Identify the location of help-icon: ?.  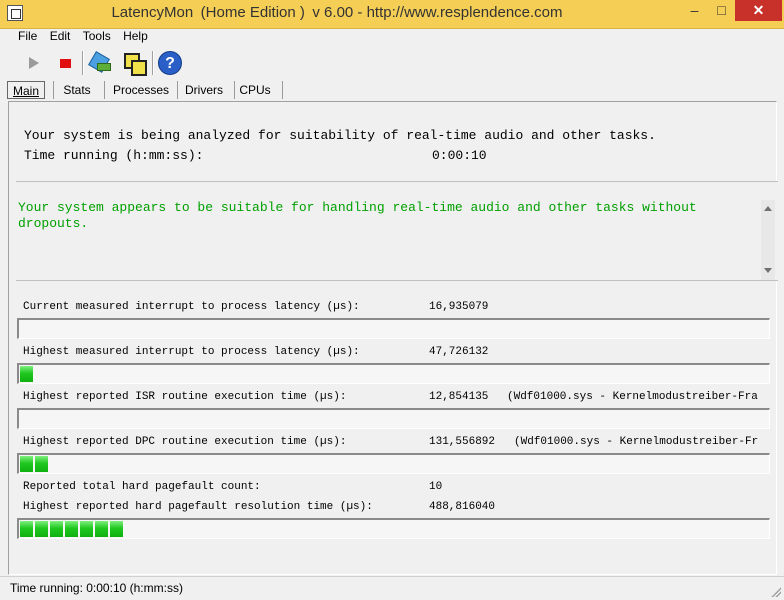
(170, 63).